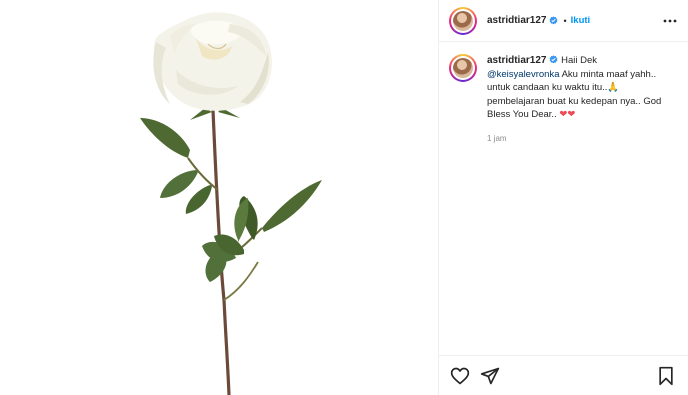 The image size is (688, 395). I want to click on follow-button: Ikuti, so click(581, 20).